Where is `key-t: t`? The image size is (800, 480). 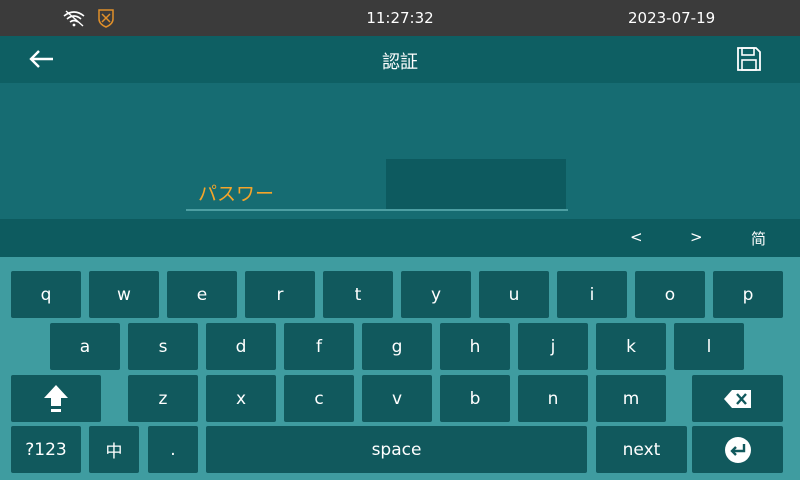
key-t: t is located at coordinates (358, 294).